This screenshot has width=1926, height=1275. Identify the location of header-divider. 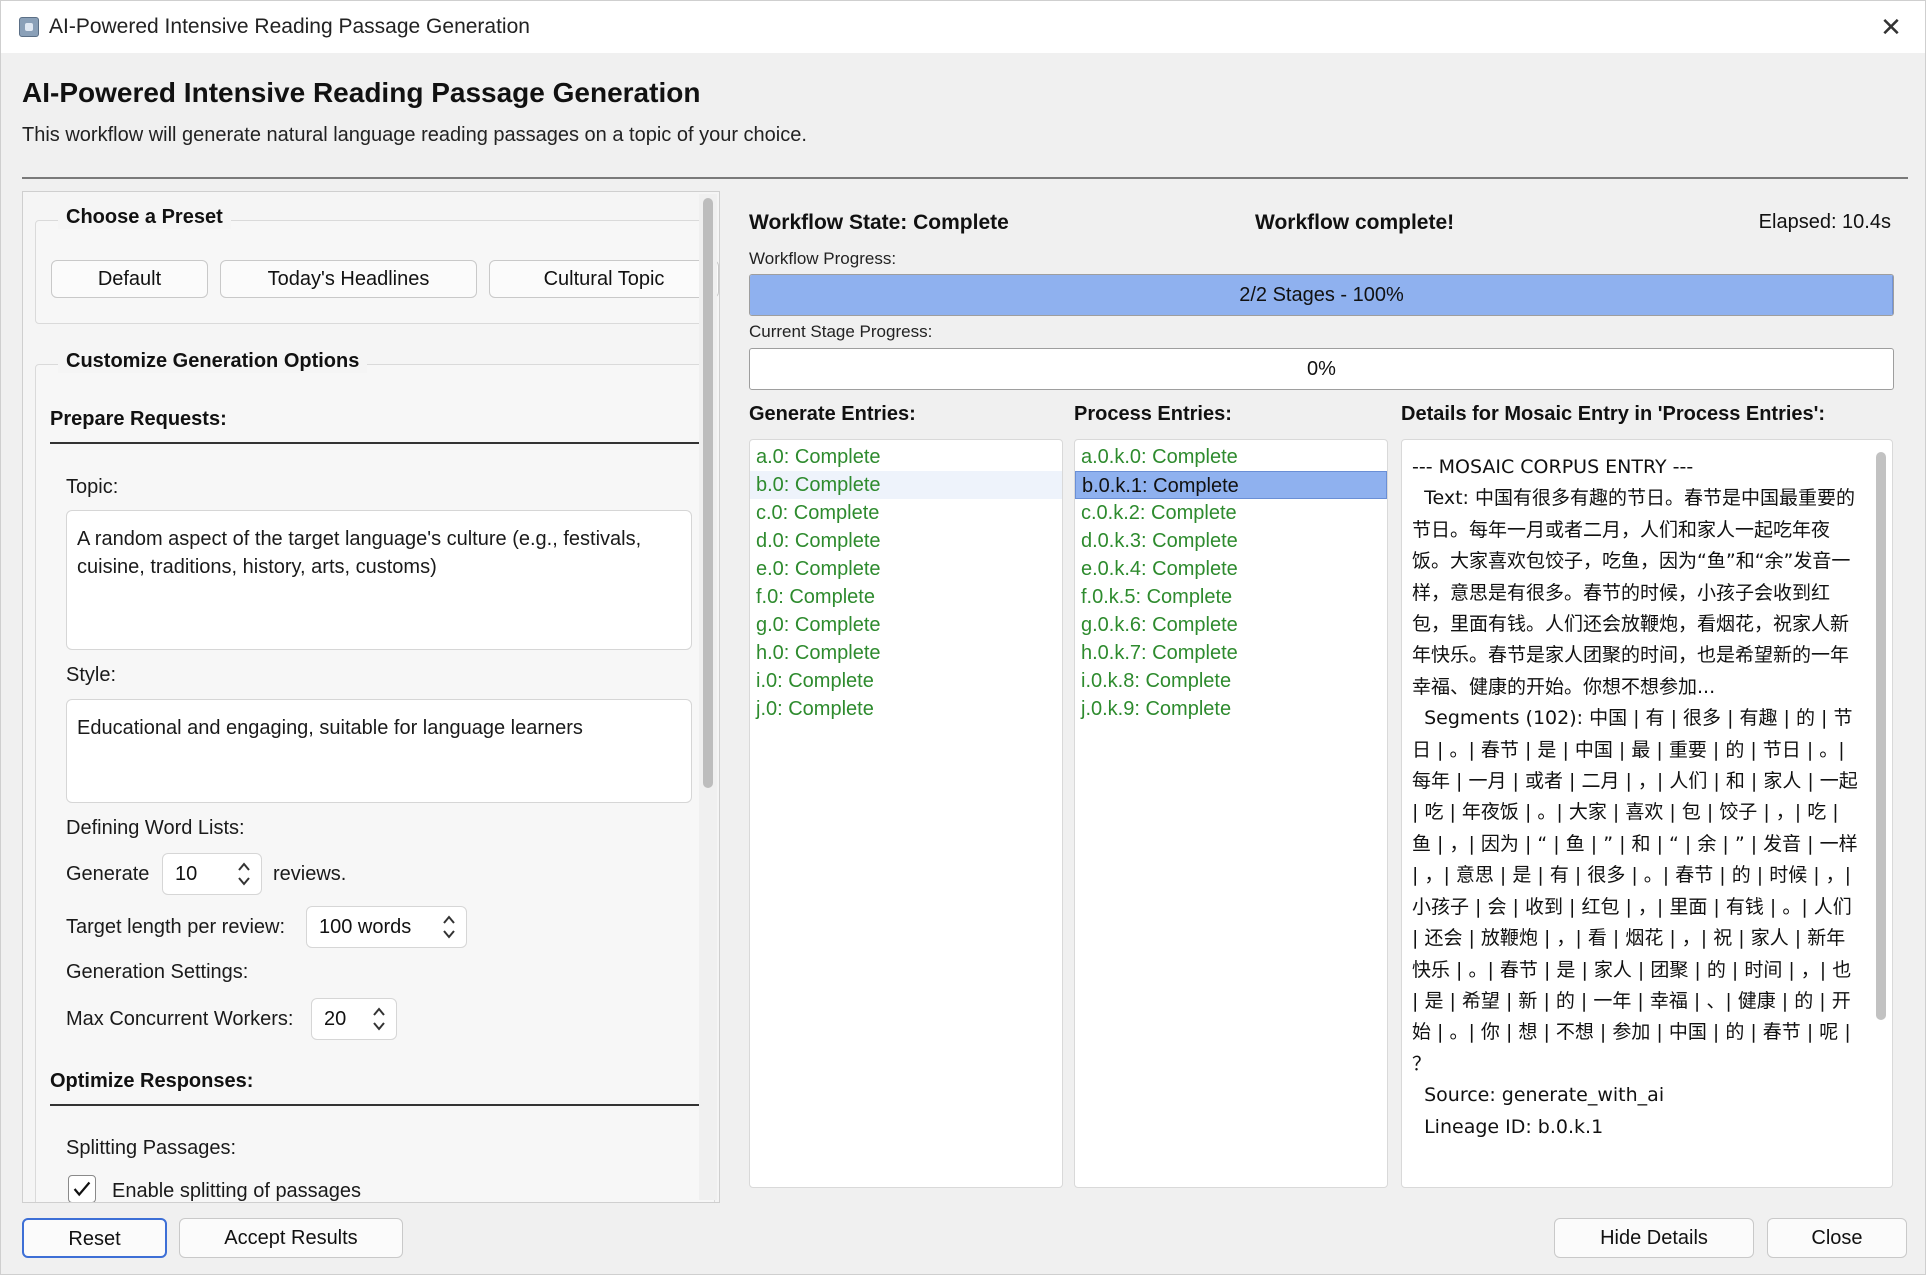
(965, 178).